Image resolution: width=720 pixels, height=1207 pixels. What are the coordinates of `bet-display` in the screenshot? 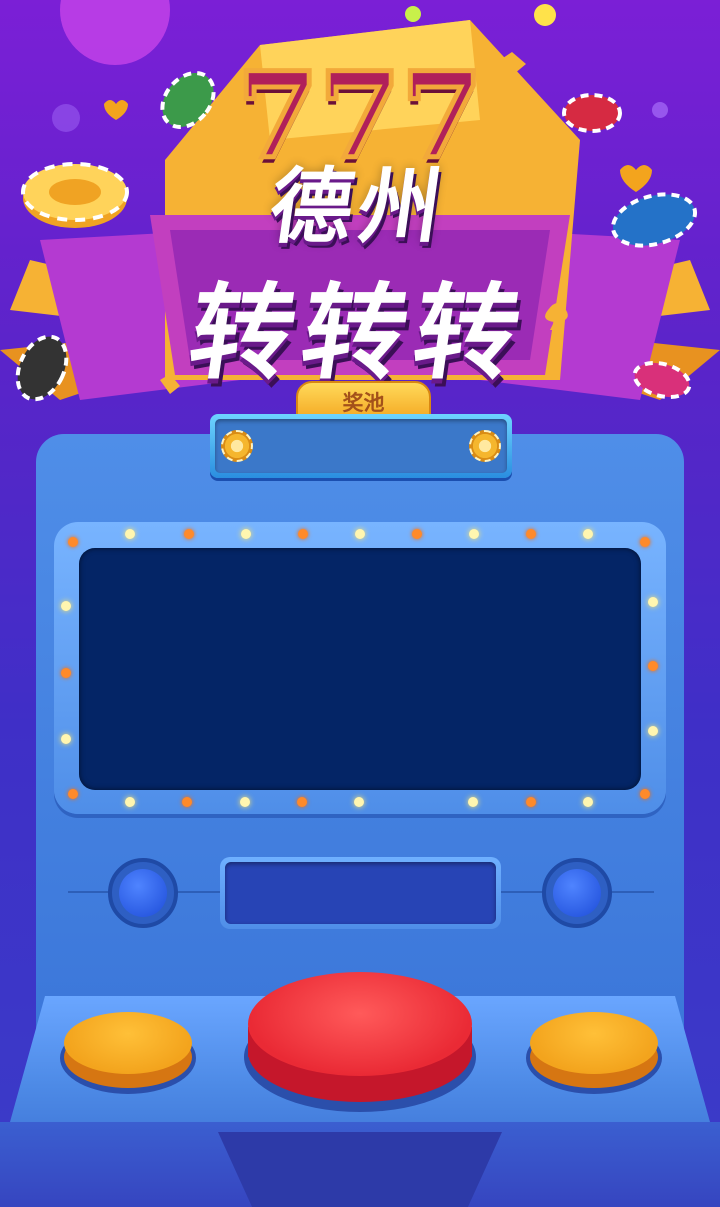 It's located at (360, 893).